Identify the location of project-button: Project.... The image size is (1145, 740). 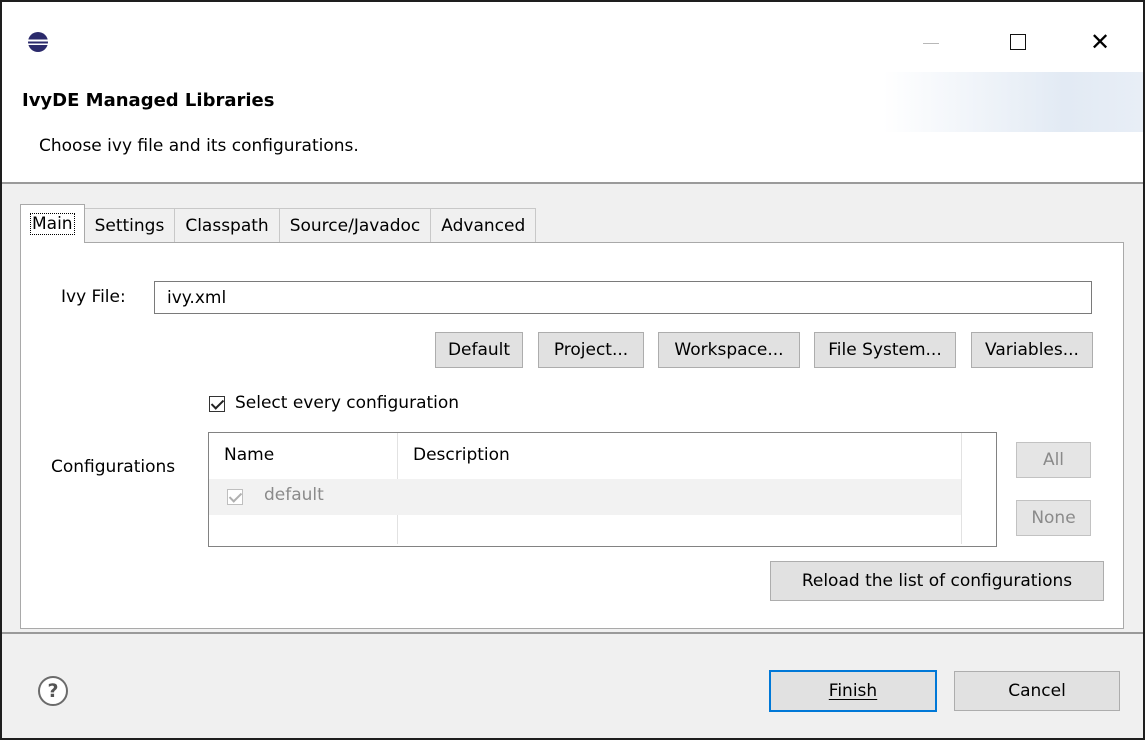
(591, 350).